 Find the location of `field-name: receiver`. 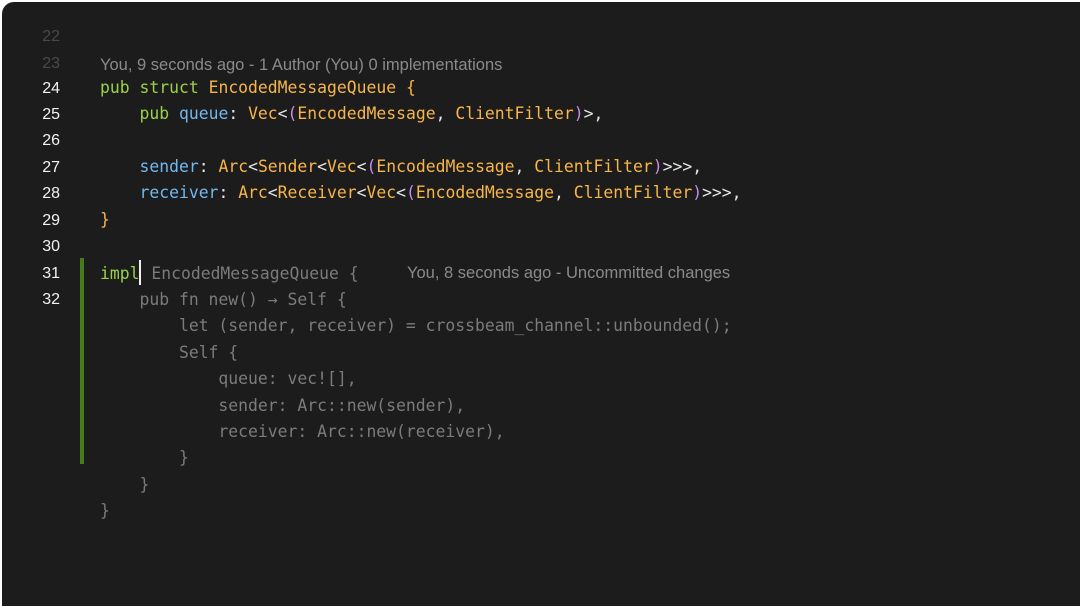

field-name: receiver is located at coordinates (179, 192).